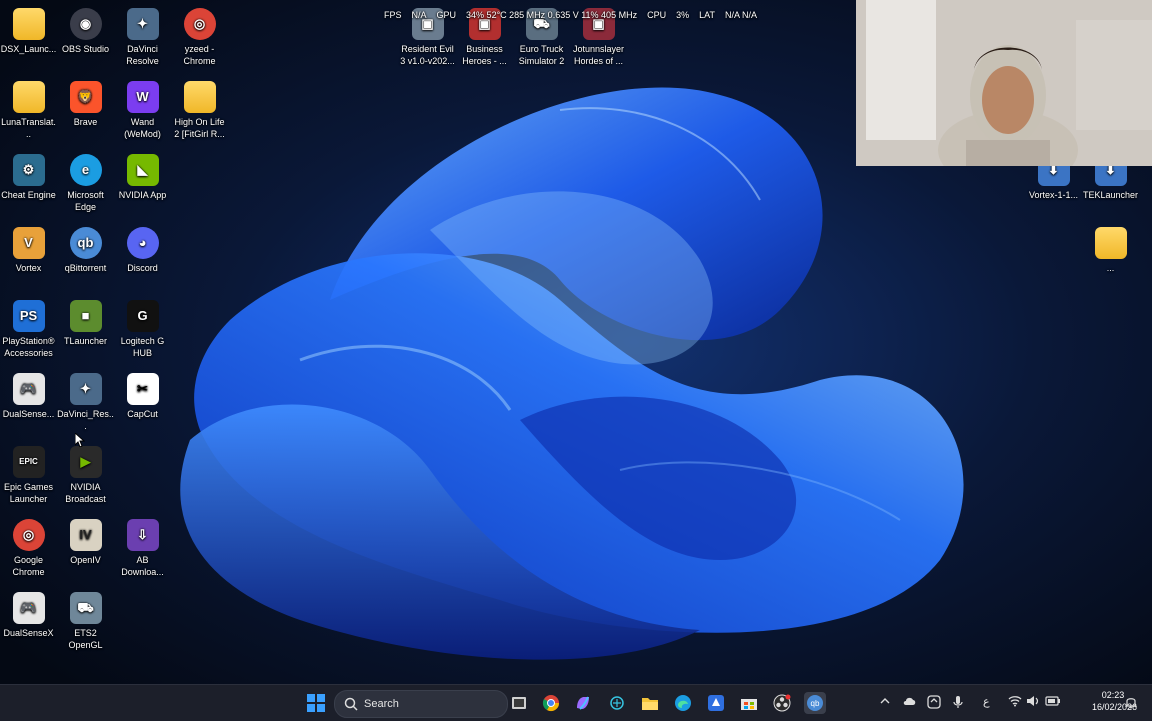  Describe the element at coordinates (1004, 83) in the screenshot. I see `webcam-person-image` at that location.